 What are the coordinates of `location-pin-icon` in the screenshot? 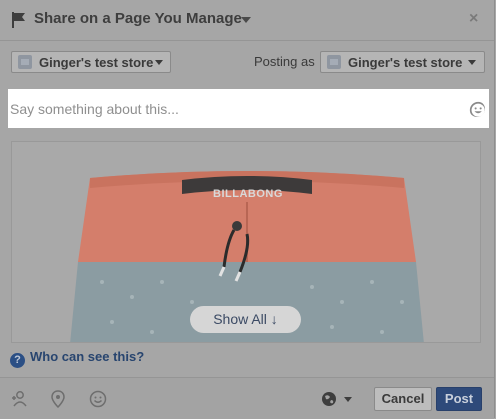 It's located at (58, 399).